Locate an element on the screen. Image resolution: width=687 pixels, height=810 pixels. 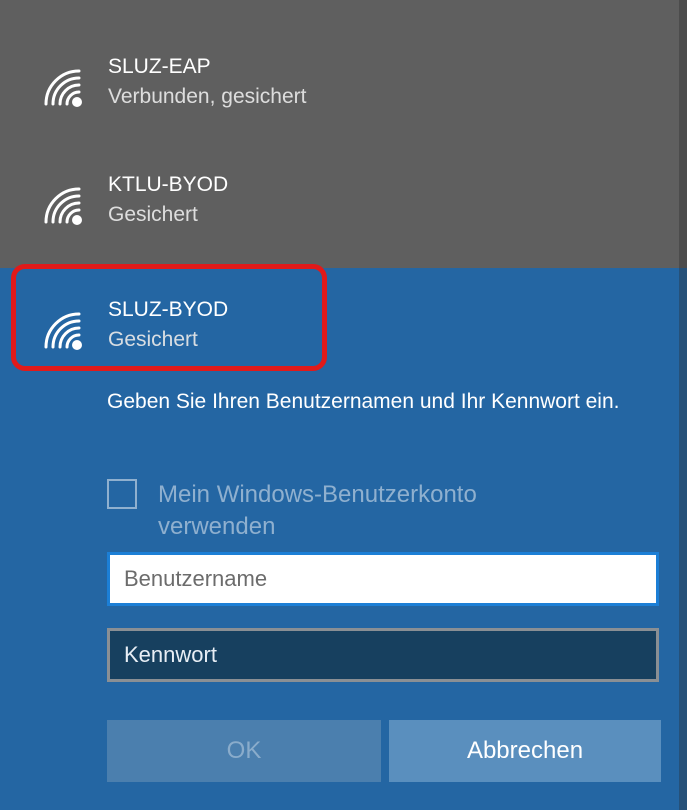
panel-right-edge is located at coordinates (683, 405).